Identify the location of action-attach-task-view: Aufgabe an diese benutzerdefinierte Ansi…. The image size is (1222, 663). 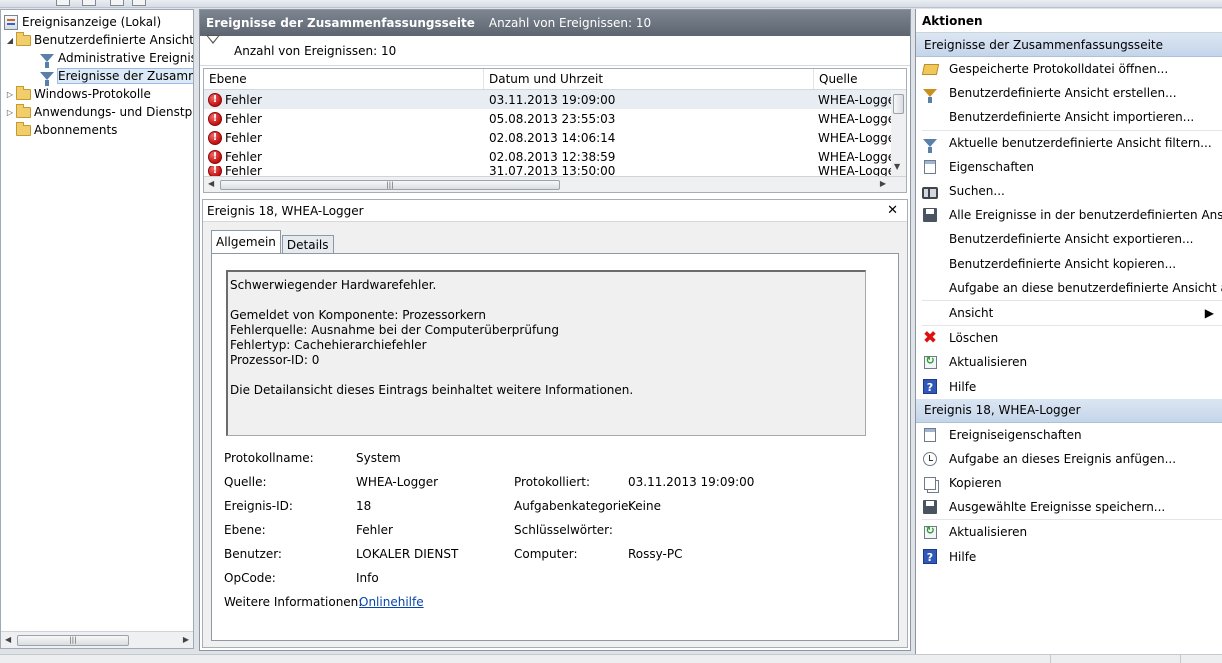
(1069, 288).